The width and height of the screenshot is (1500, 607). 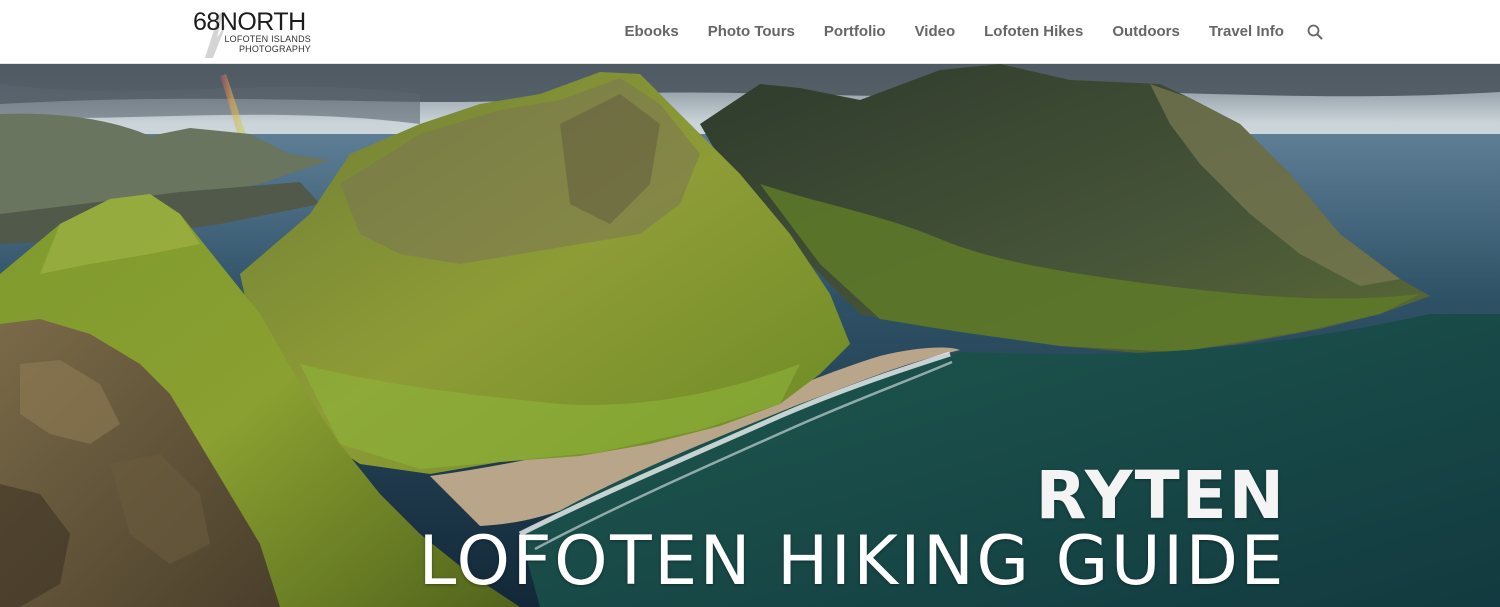 I want to click on nav-photo-tours: Photo Tours, so click(x=751, y=32).